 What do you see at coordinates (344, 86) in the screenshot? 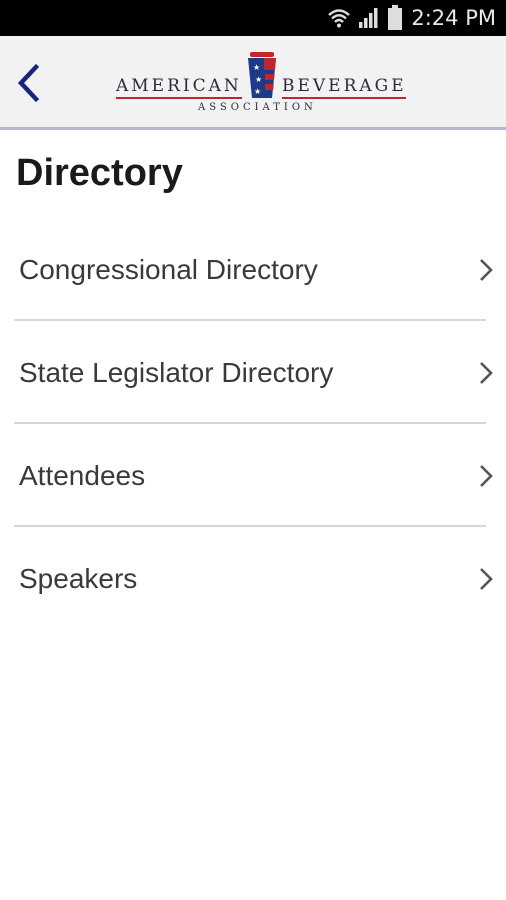
I see `logo-word-right: BEVERAGE` at bounding box center [344, 86].